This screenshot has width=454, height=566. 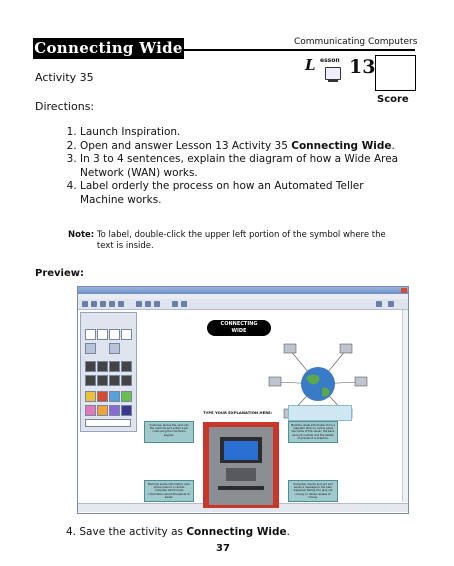 What do you see at coordinates (395, 73) in the screenshot?
I see `score-box` at bounding box center [395, 73].